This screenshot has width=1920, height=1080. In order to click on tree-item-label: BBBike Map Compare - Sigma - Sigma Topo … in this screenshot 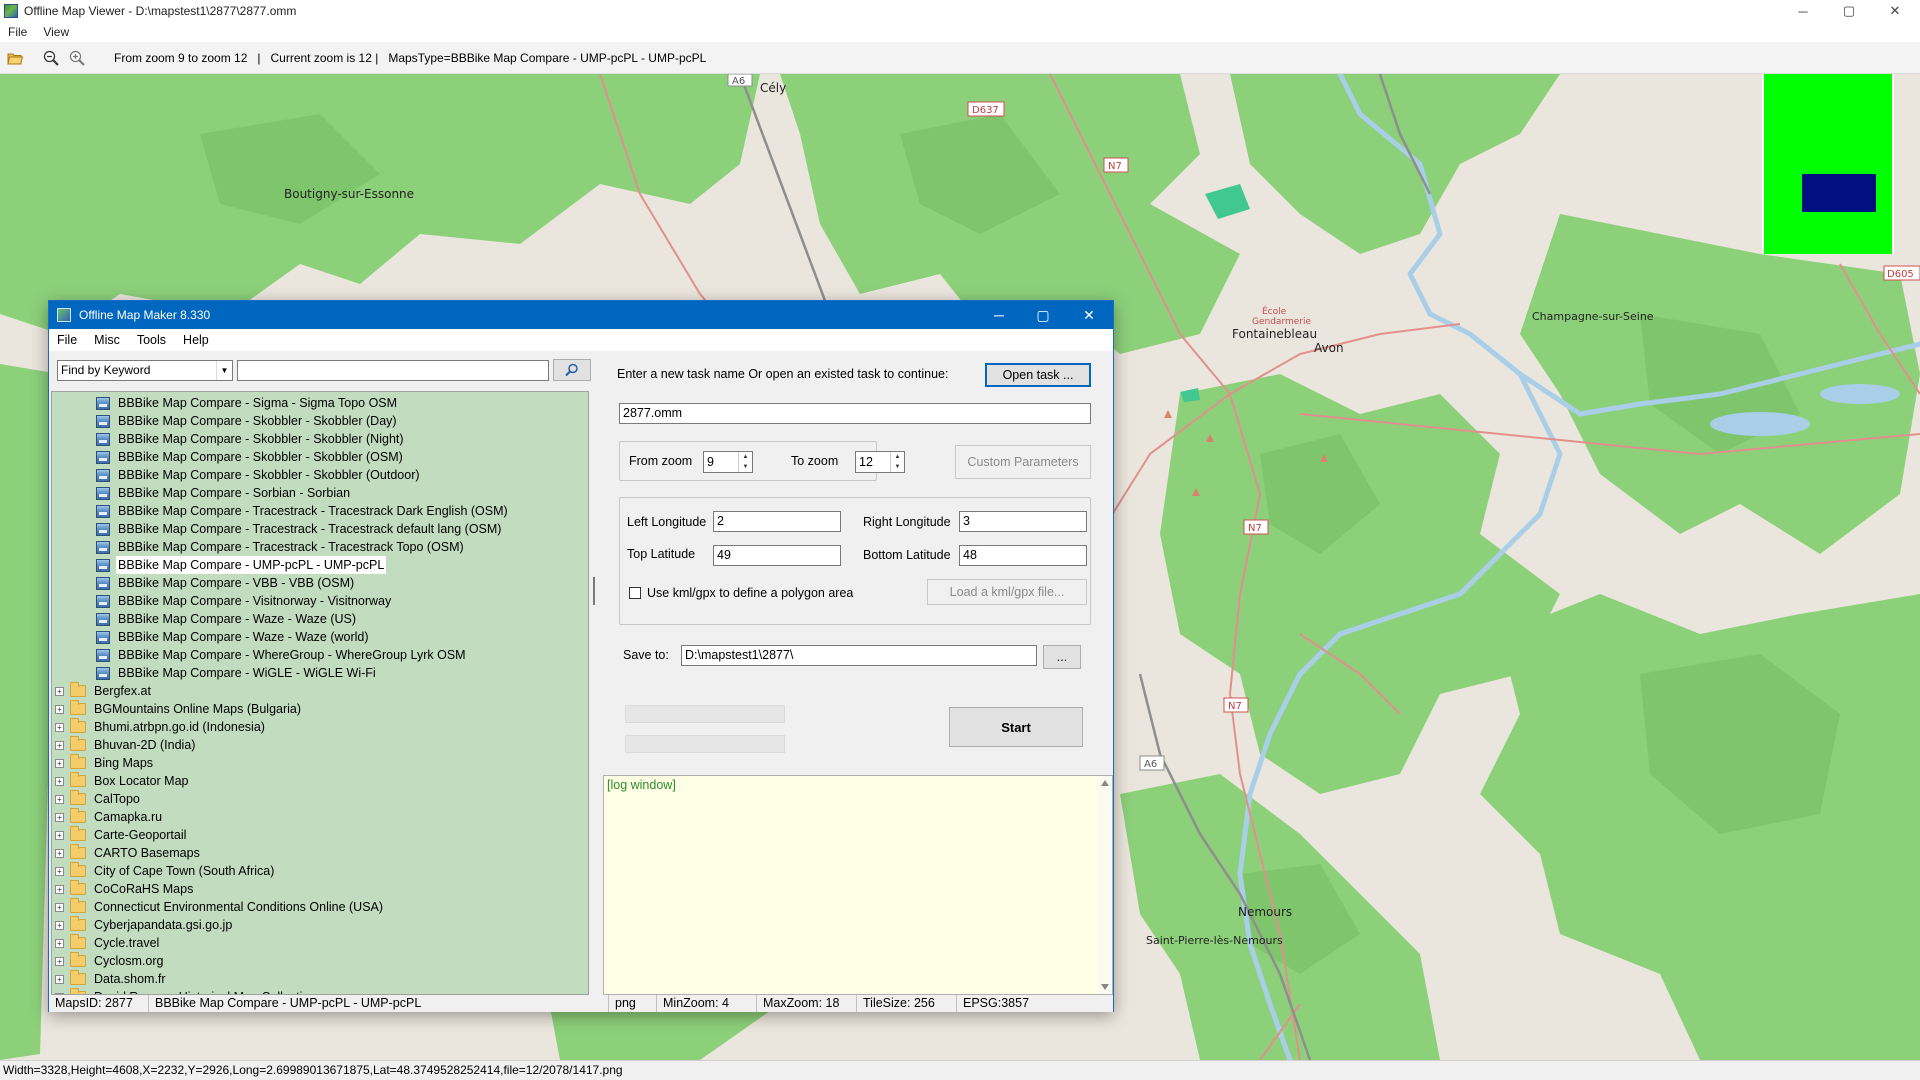, I will do `click(258, 403)`.